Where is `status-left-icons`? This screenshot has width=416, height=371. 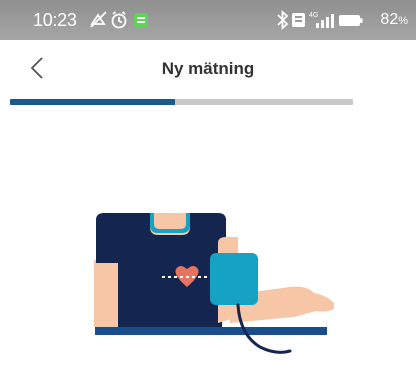
status-left-icons is located at coordinates (119, 20).